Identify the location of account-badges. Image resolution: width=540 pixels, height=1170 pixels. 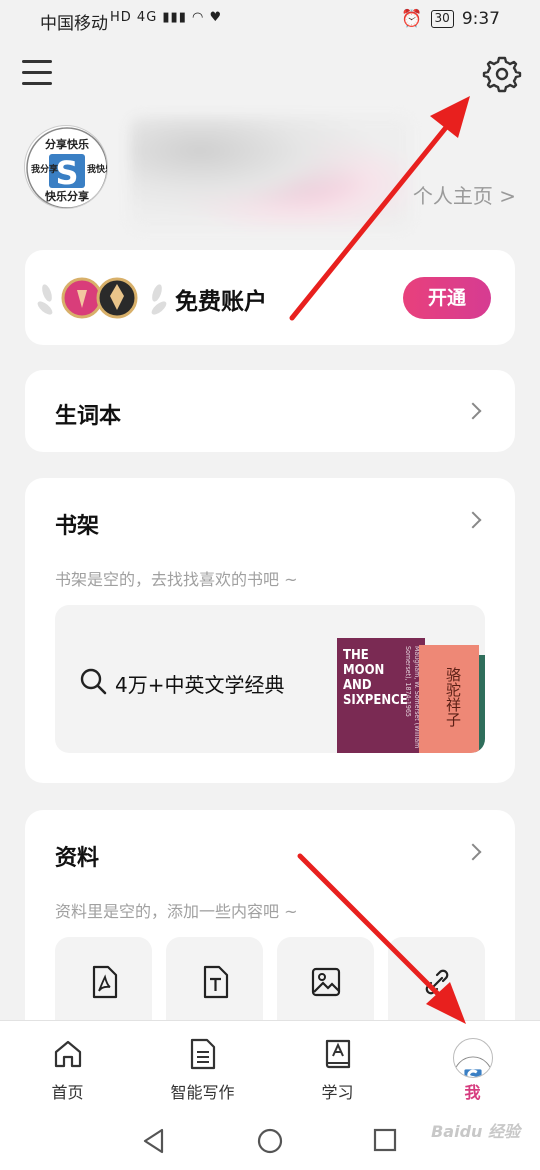
(112, 298).